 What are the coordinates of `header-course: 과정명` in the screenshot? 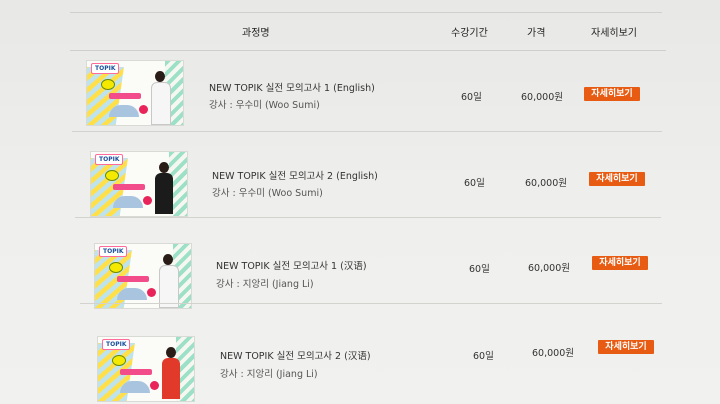 It's located at (256, 33).